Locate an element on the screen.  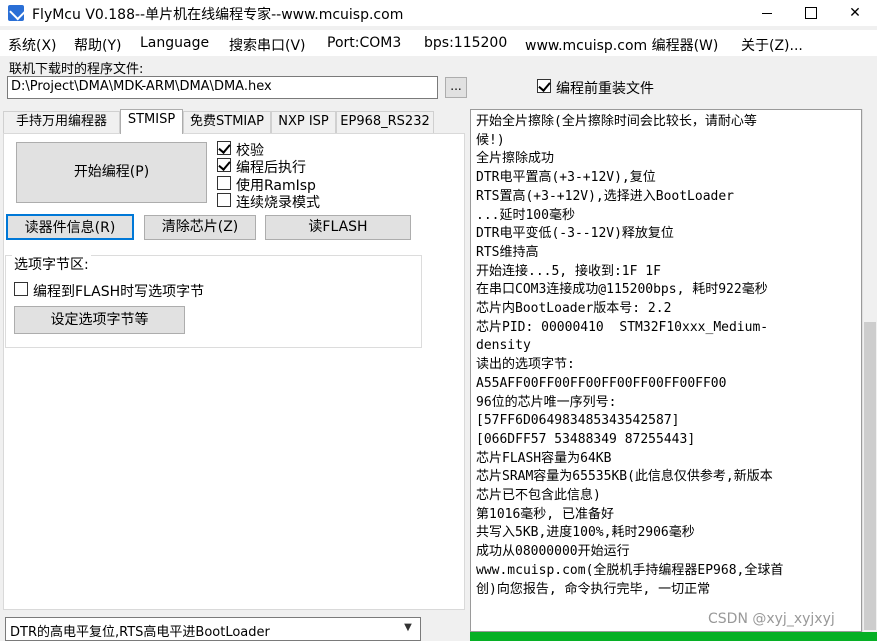
close-button: ✕ is located at coordinates (855, 13).